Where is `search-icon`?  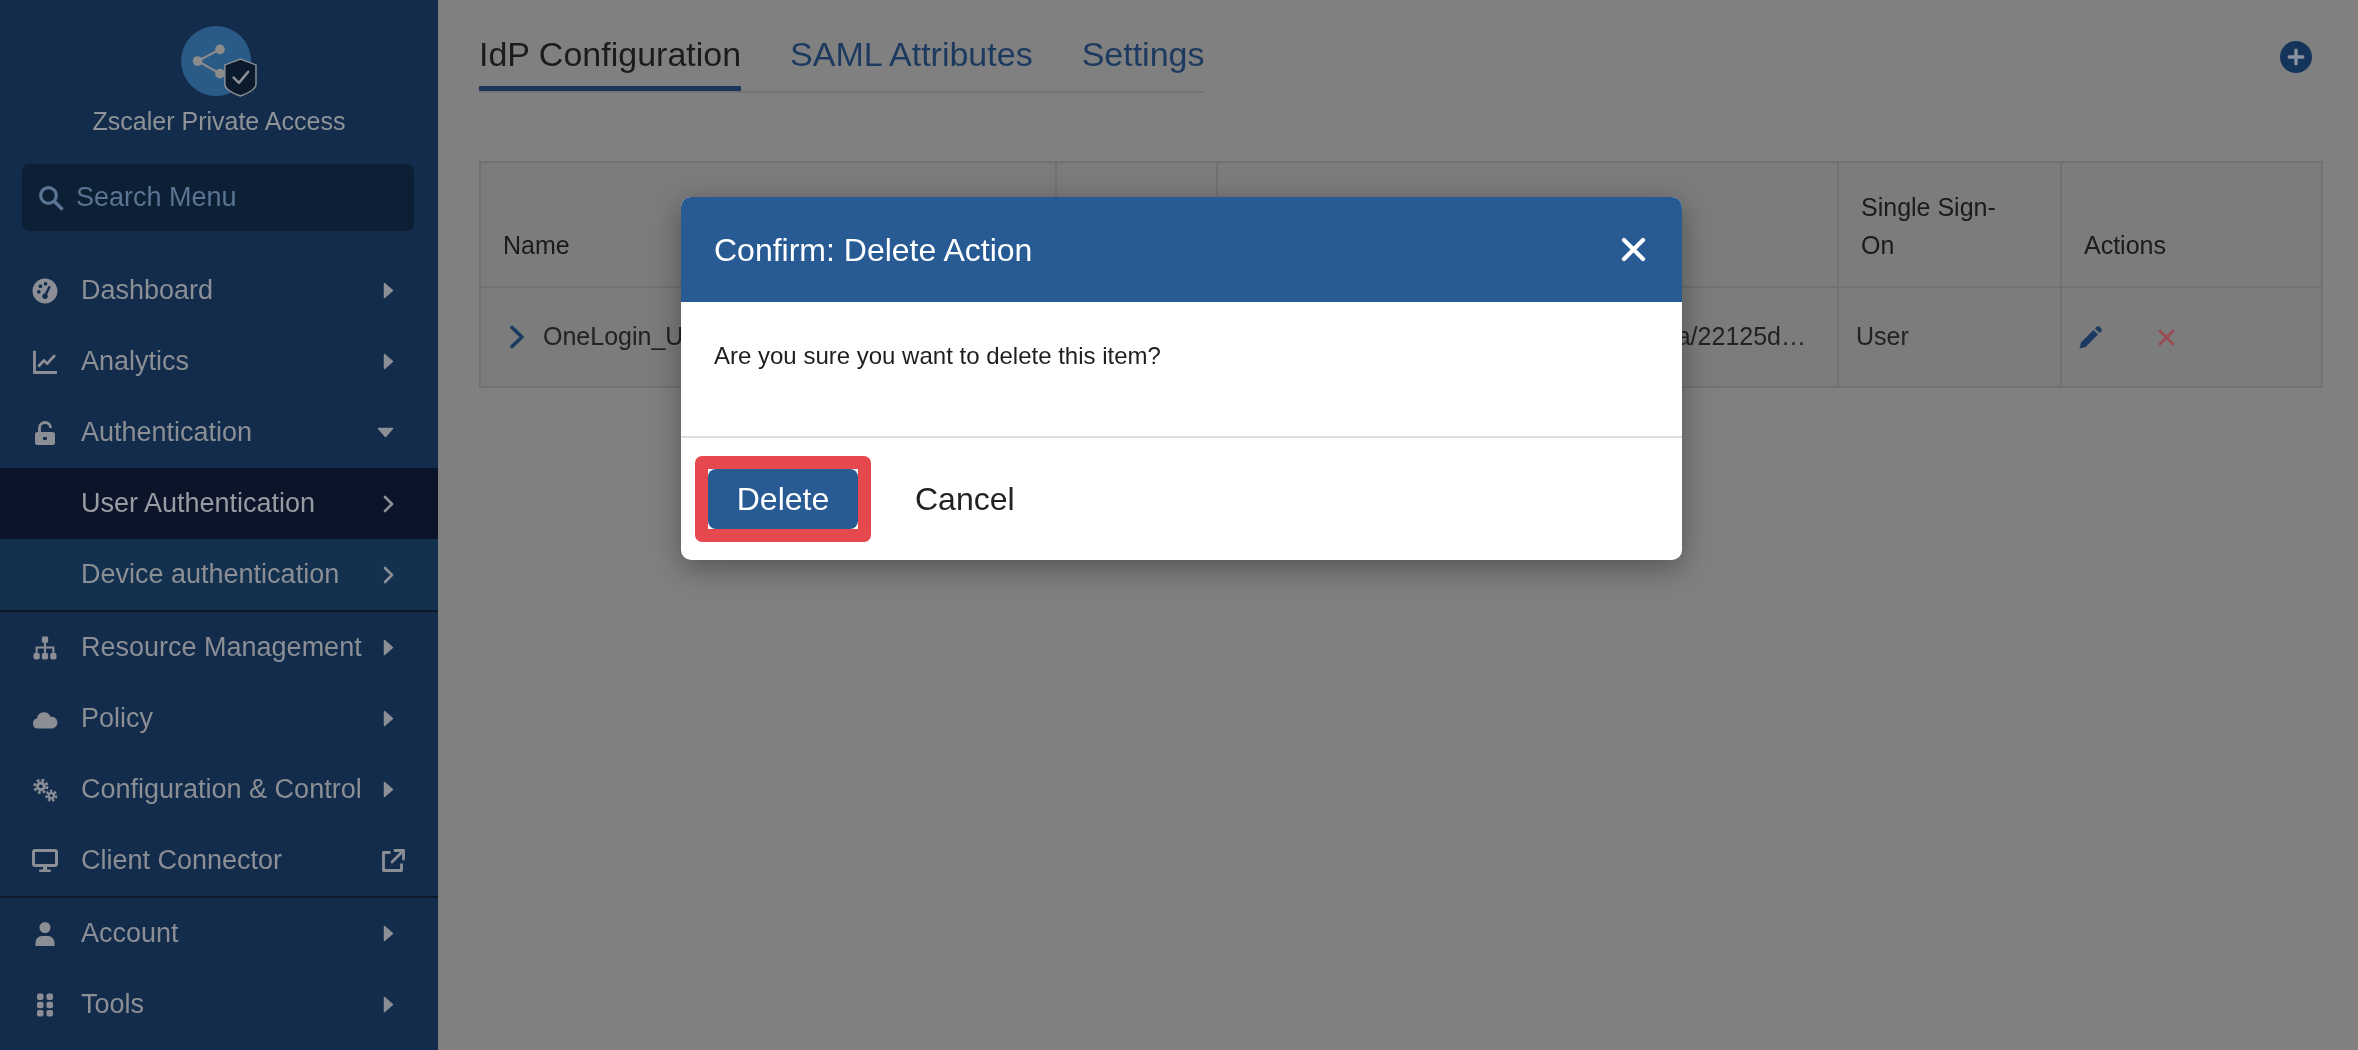 search-icon is located at coordinates (51, 198).